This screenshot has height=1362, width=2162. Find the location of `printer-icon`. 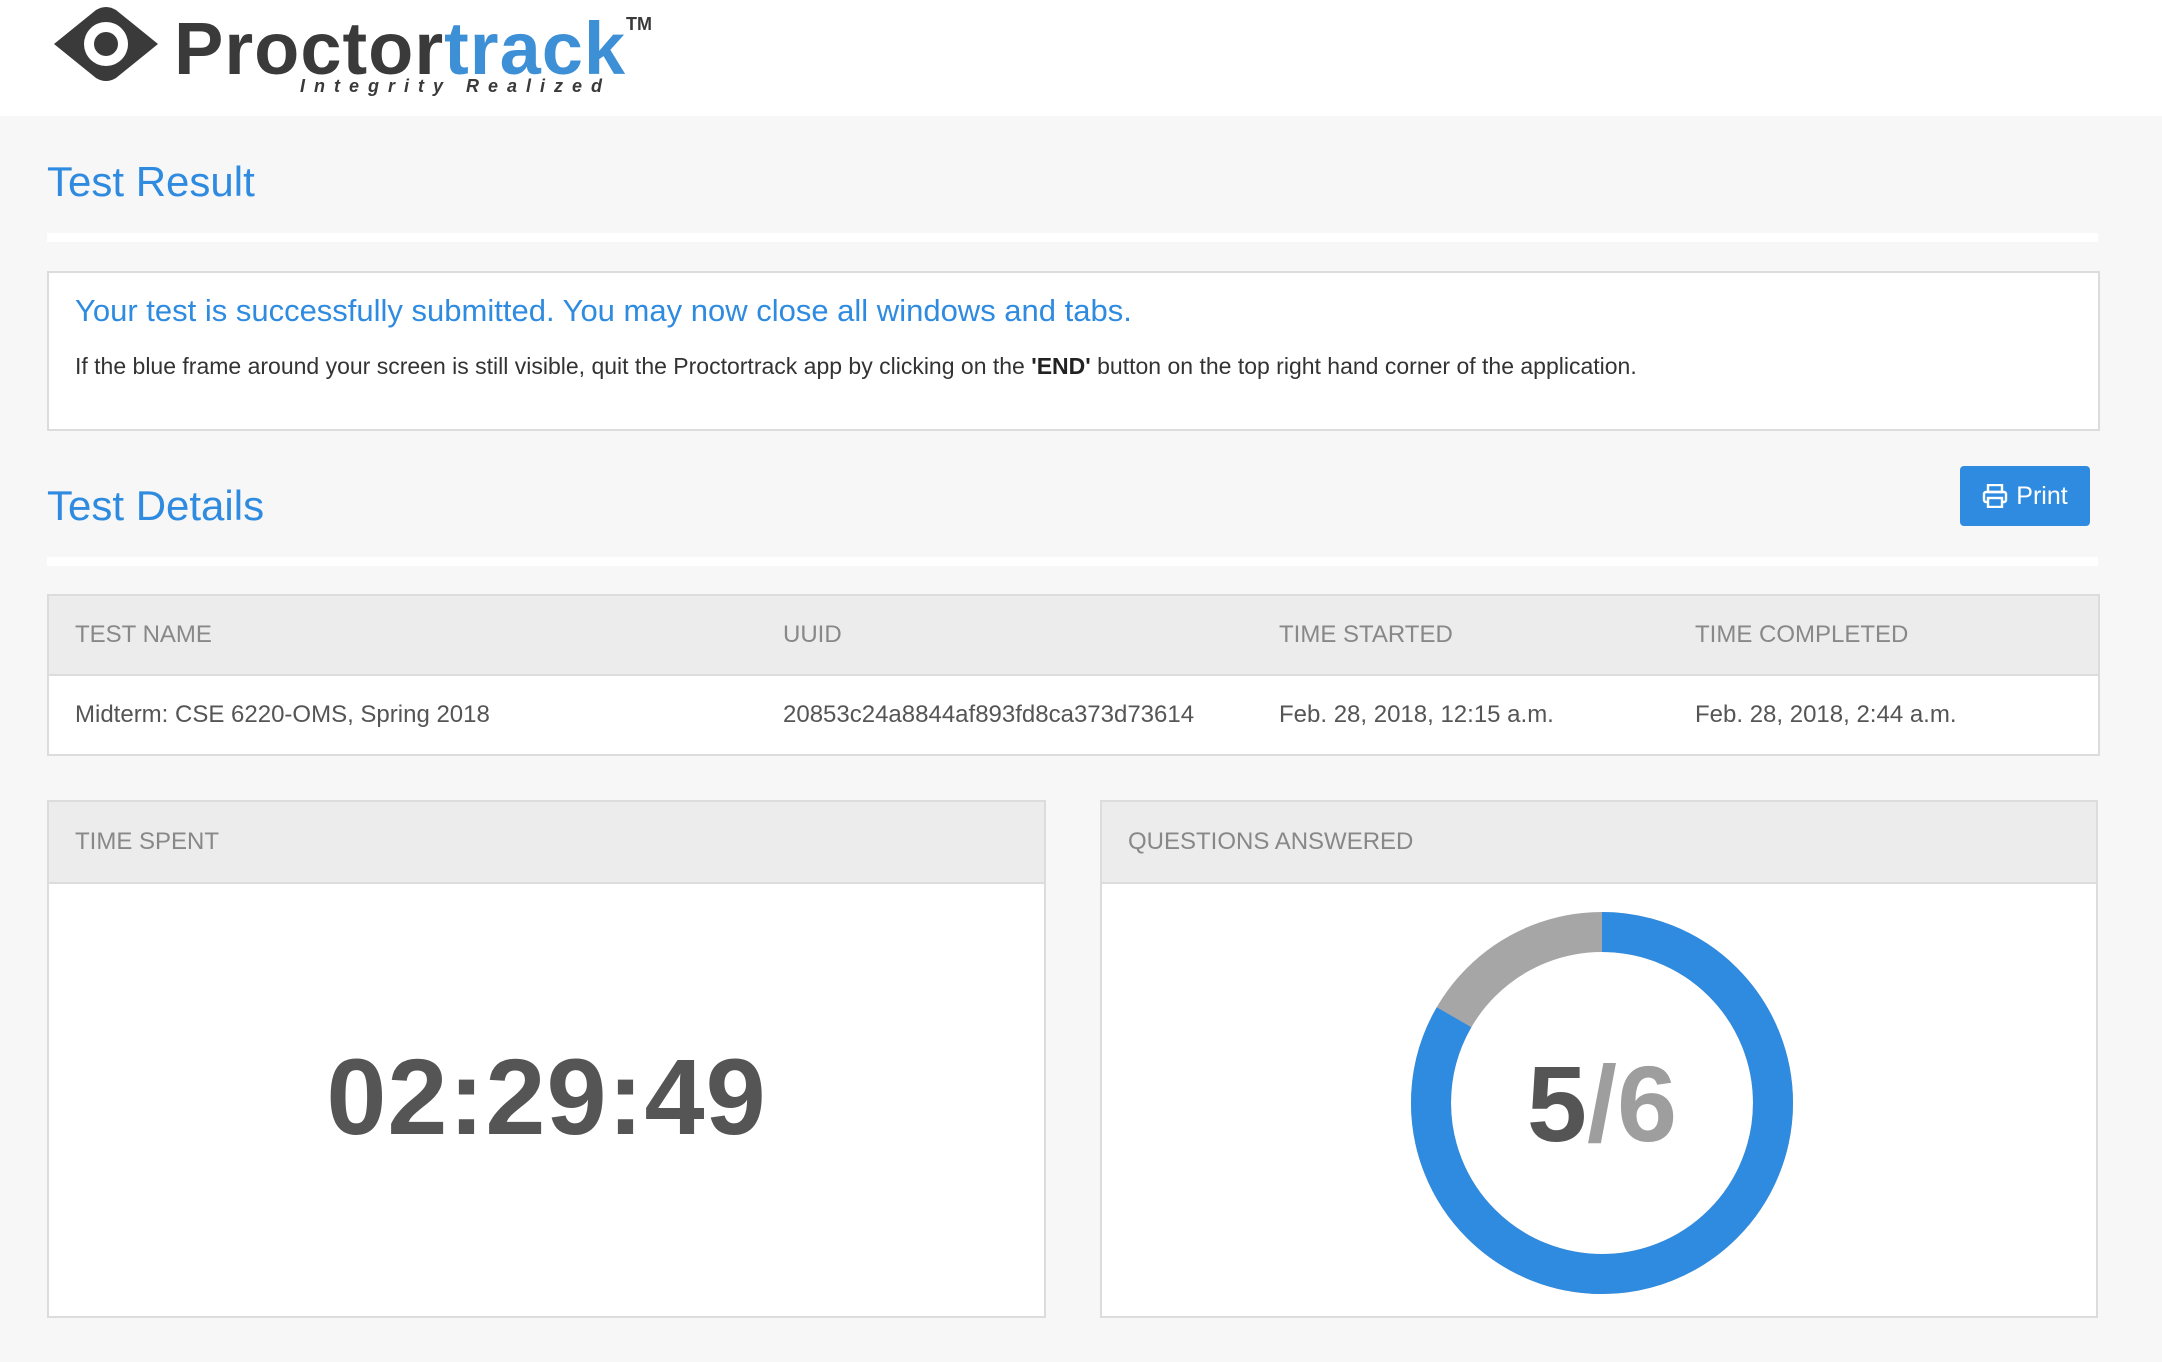

printer-icon is located at coordinates (1995, 496).